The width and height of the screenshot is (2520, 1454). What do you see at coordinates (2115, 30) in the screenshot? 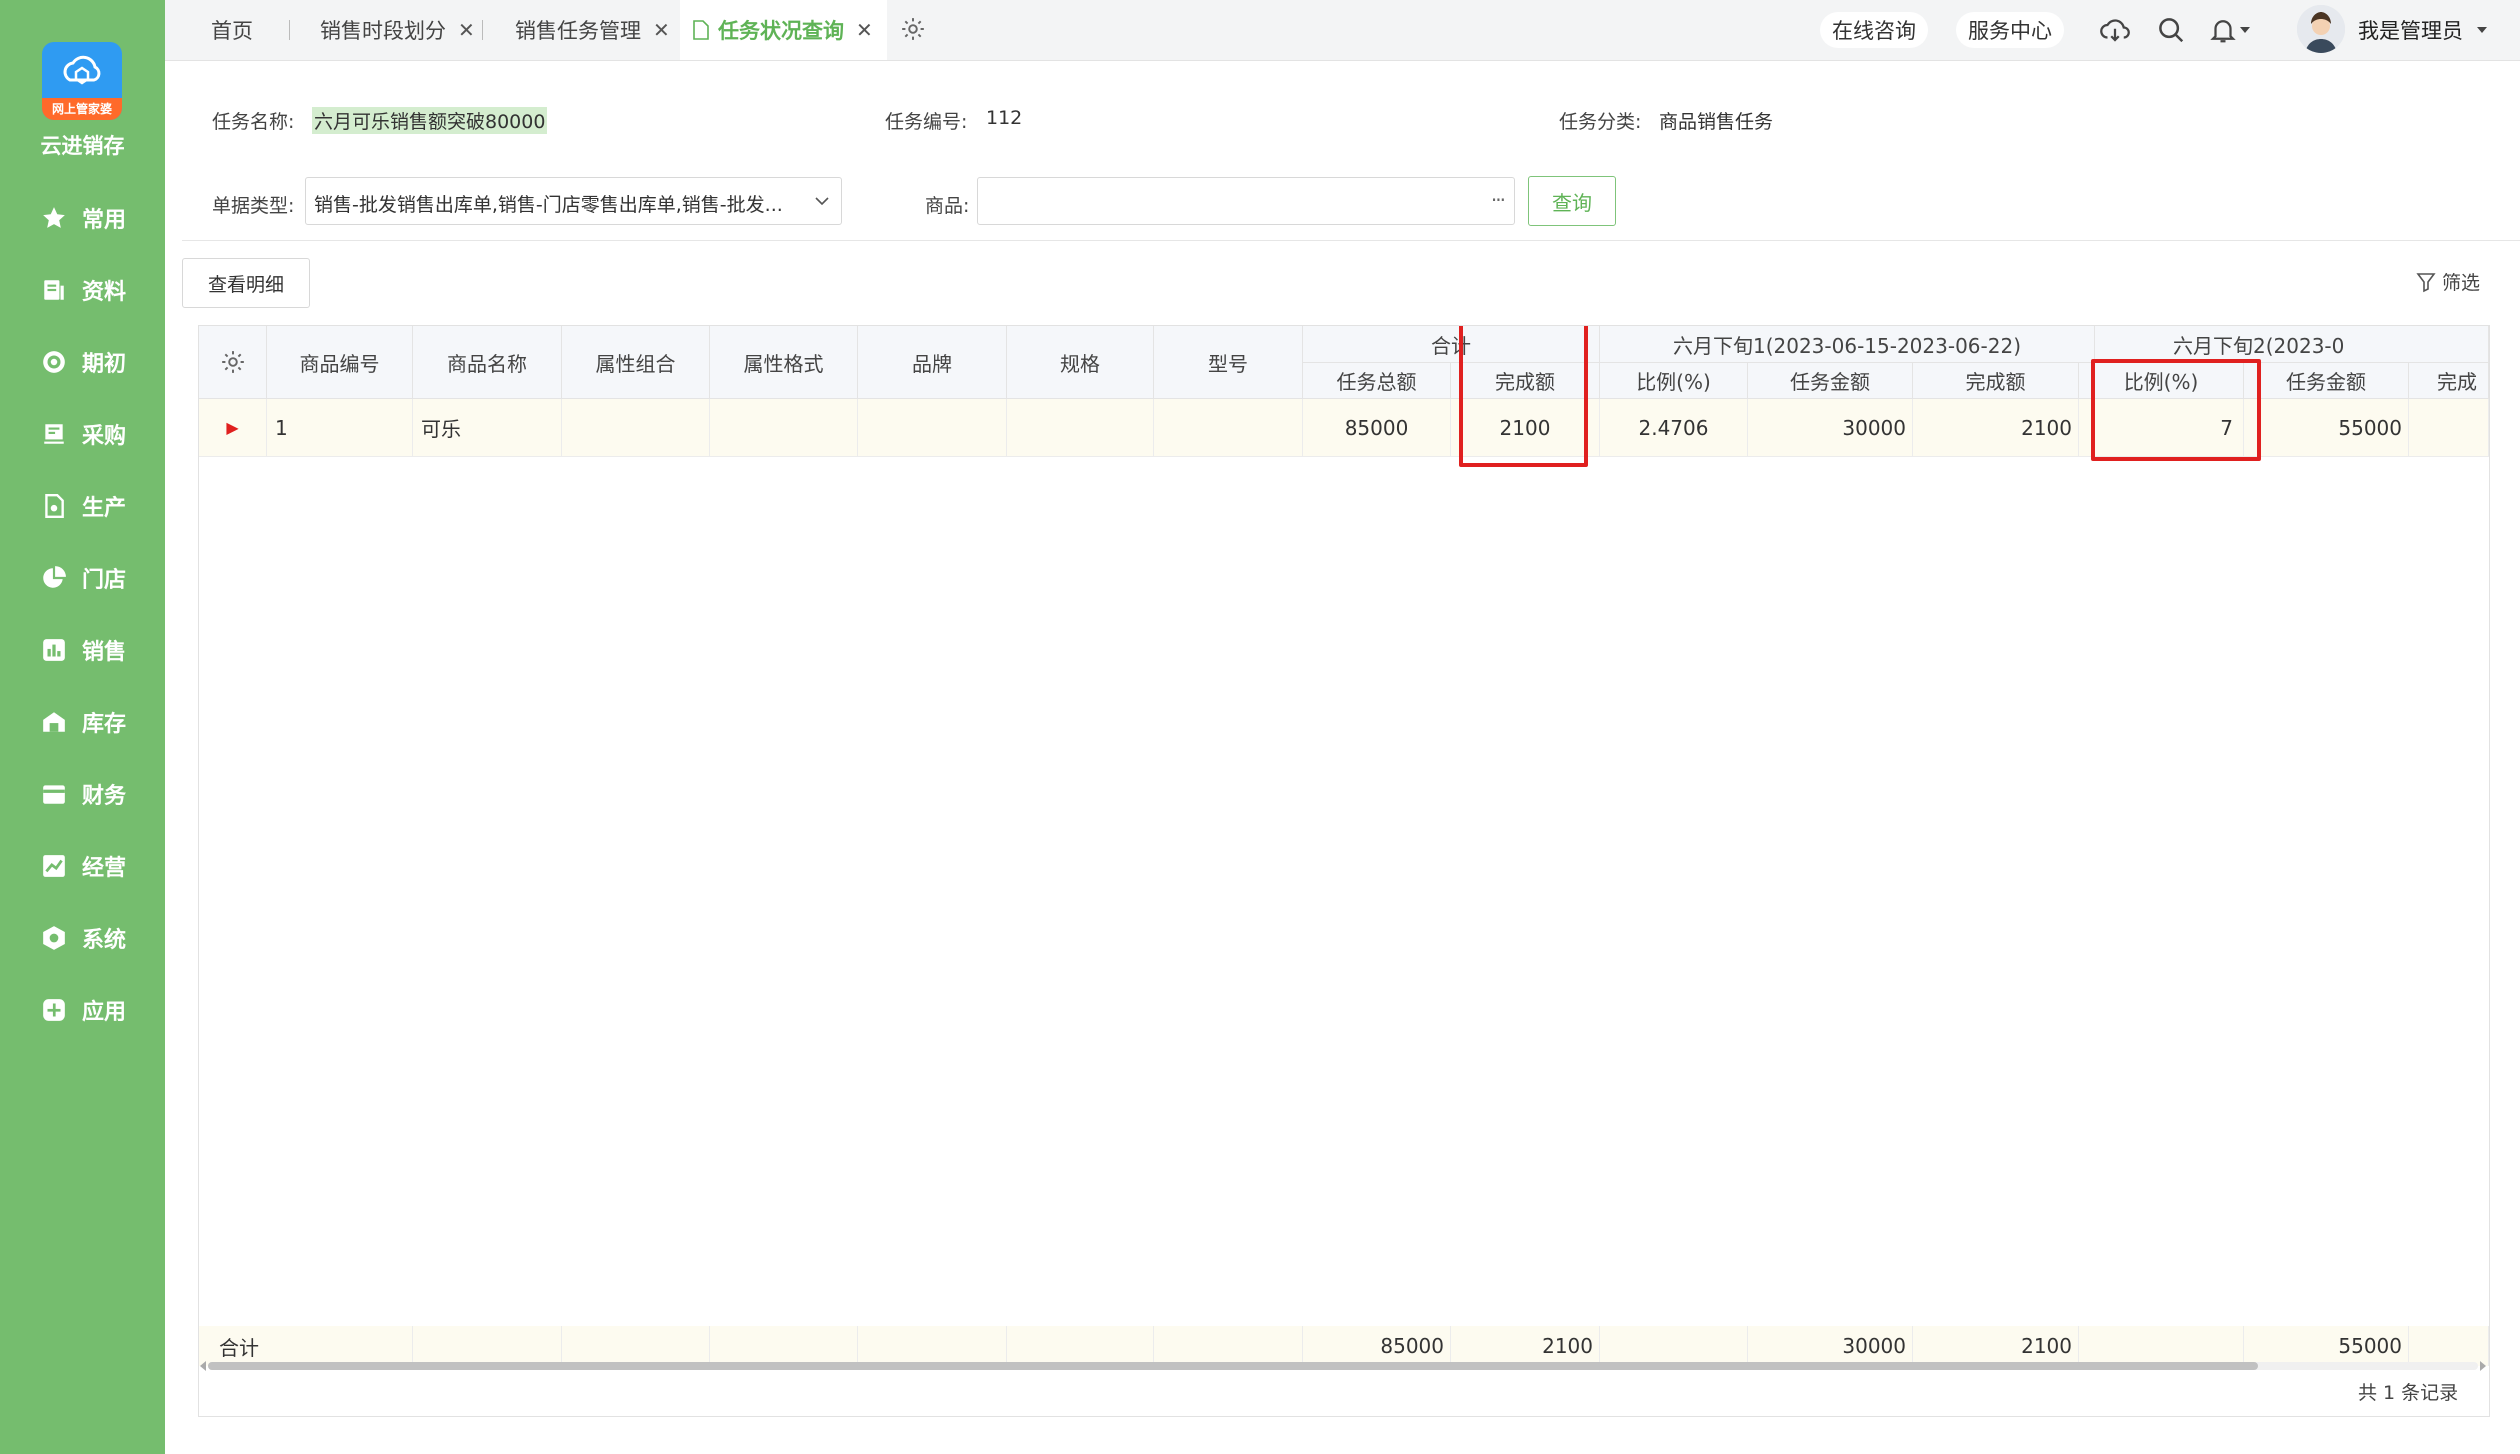
I see `cloud-download-icon` at bounding box center [2115, 30].